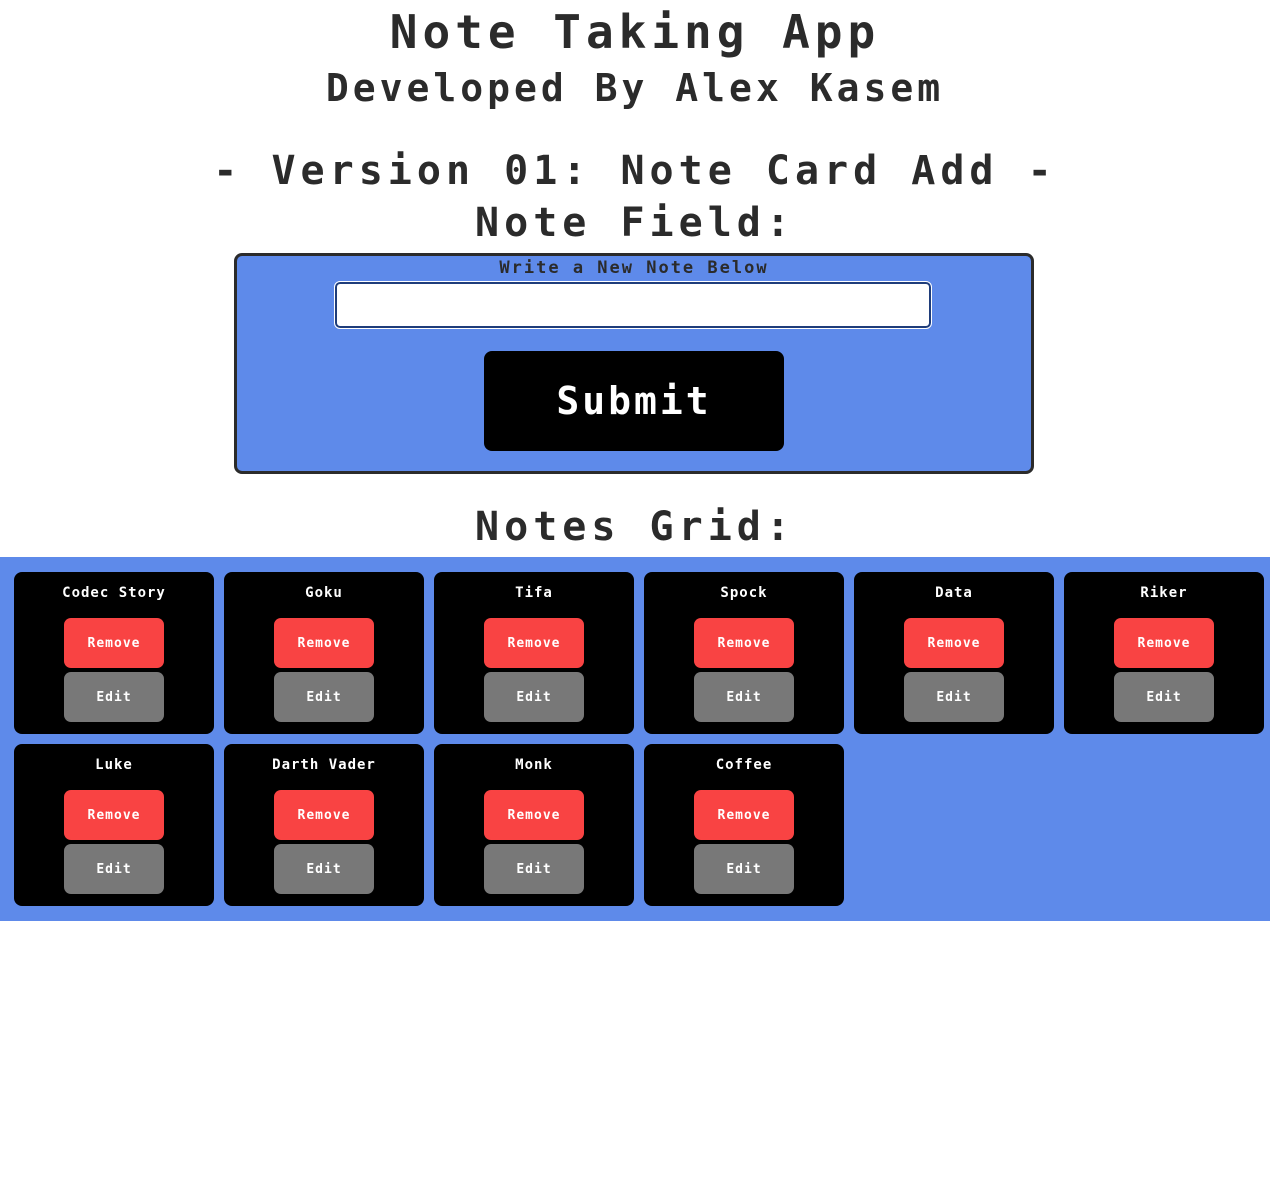 The image size is (1270, 1197). Describe the element at coordinates (634, 268) in the screenshot. I see `note-input-label: Write a New Note Below` at that location.